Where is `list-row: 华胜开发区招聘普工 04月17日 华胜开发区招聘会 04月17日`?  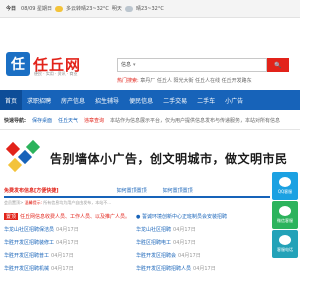
list-row: 华胜开发区招聘普工 04月17日 华胜开发区招聘会 04月17日 is located at coordinates (137, 255).